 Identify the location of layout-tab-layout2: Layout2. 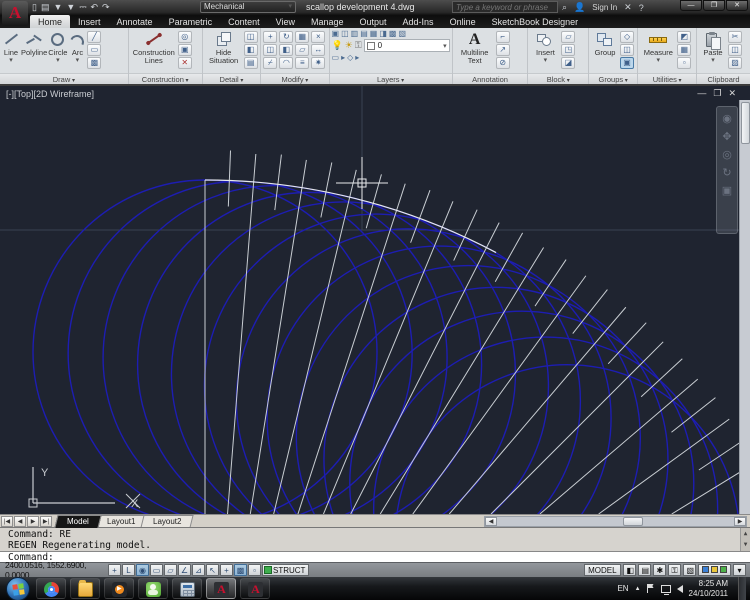
(167, 521).